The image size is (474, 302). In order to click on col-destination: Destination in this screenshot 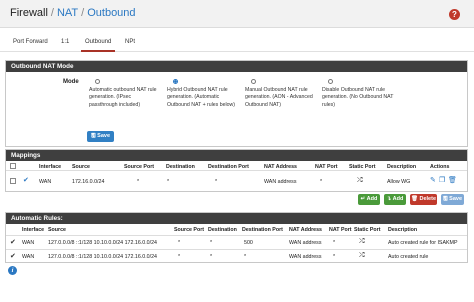, I will do `click(222, 230)`.